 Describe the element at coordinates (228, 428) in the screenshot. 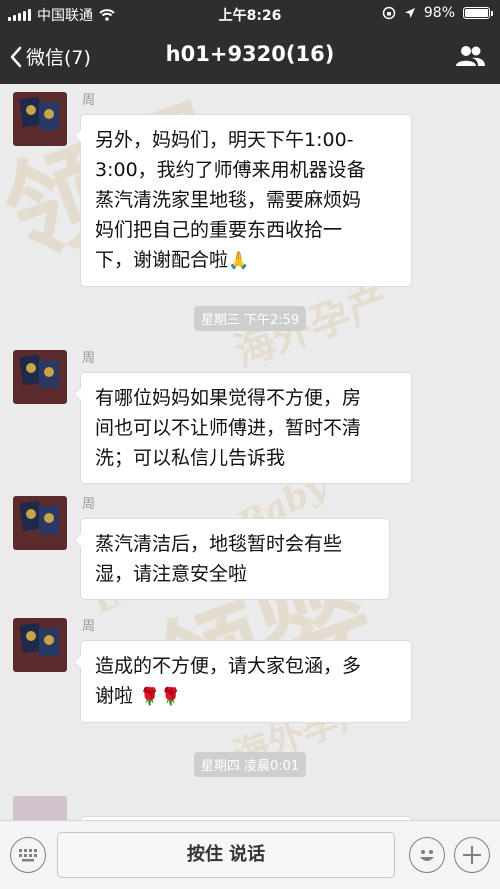

I see `message-line: 间也可以不让师傅进，暂时不清` at that location.